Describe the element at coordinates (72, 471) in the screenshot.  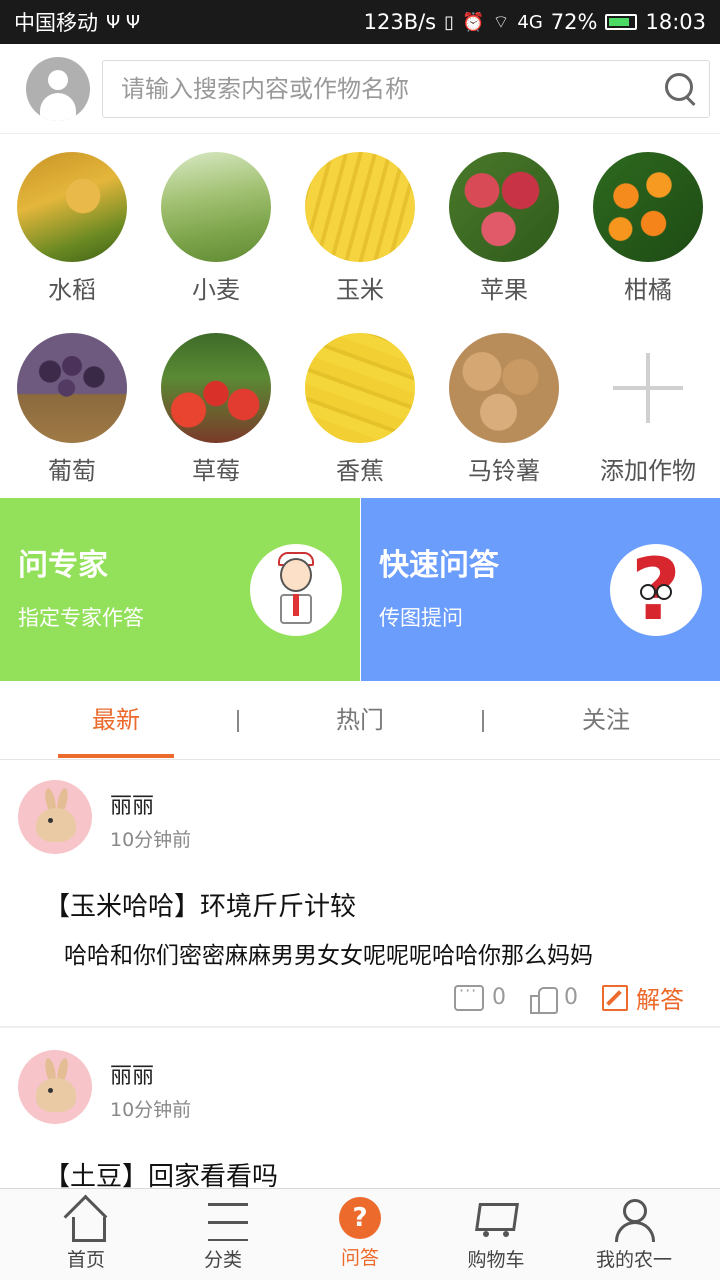
I see `crop-label: 葡萄` at that location.